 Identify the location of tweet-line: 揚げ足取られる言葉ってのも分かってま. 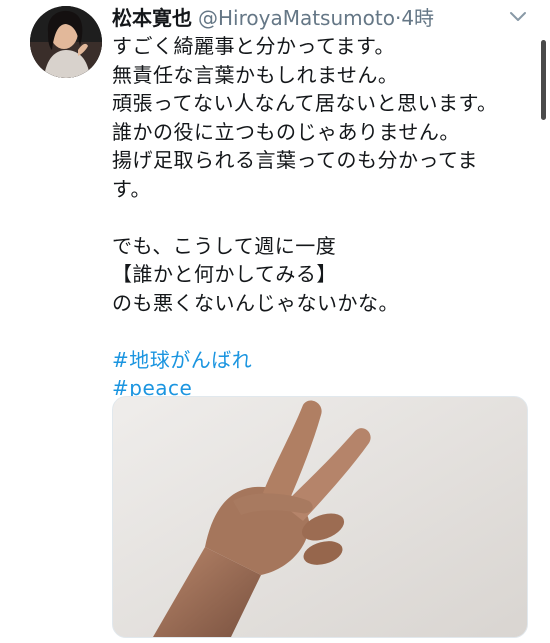
(295, 160).